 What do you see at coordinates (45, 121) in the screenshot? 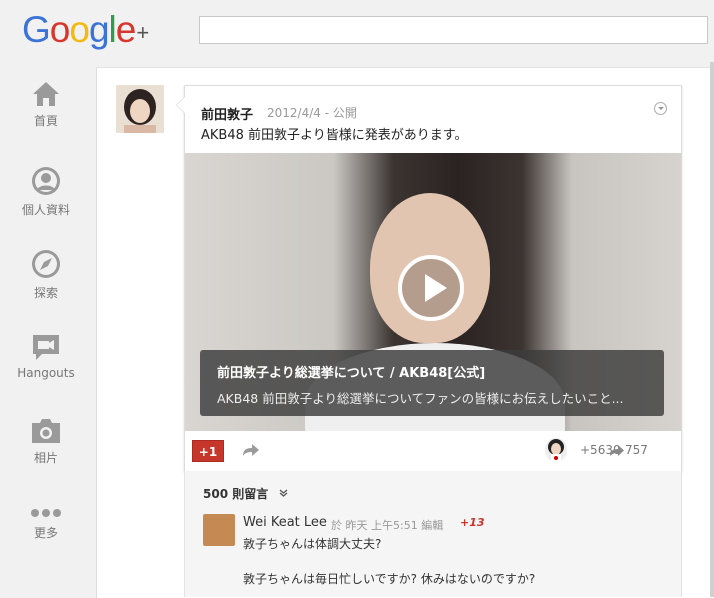
I see `nav-label: 首頁` at bounding box center [45, 121].